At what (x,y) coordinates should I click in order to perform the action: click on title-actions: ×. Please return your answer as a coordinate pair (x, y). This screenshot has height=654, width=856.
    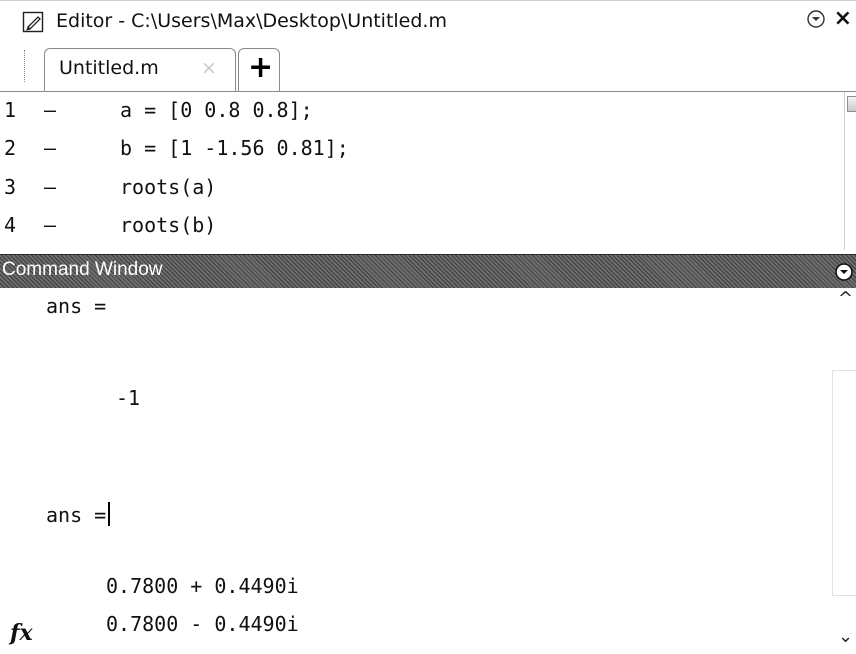
    Looking at the image, I should click on (829, 19).